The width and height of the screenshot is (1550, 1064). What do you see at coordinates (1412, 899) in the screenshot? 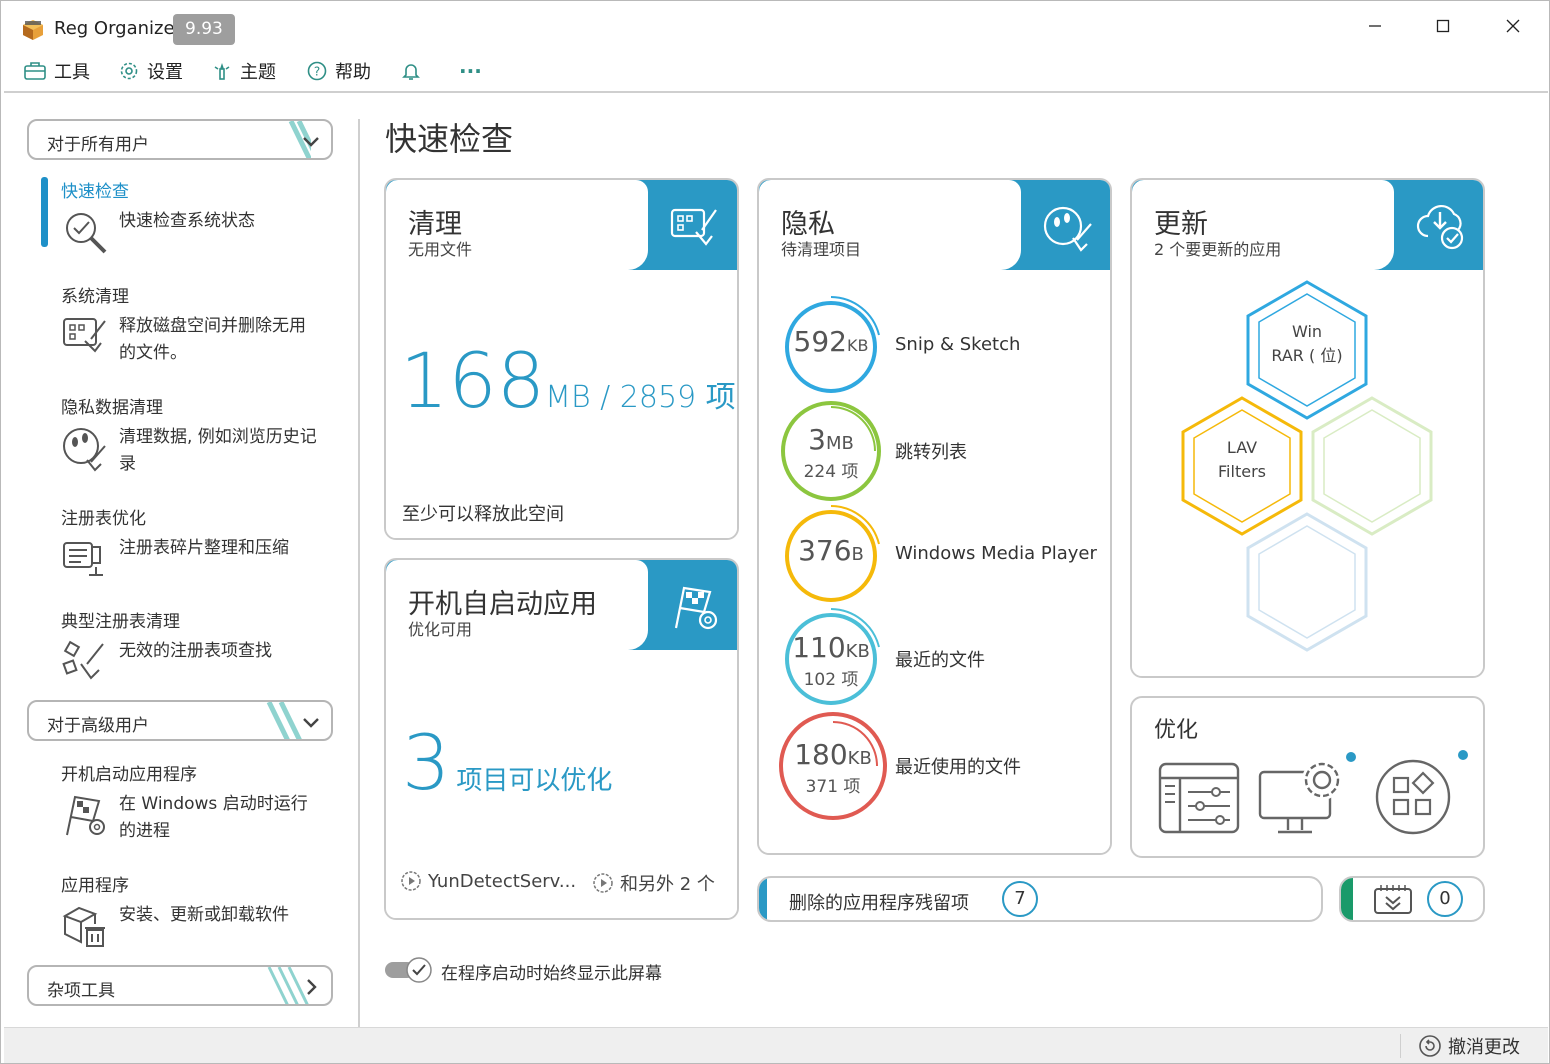
I see `tasks-bar: 0` at bounding box center [1412, 899].